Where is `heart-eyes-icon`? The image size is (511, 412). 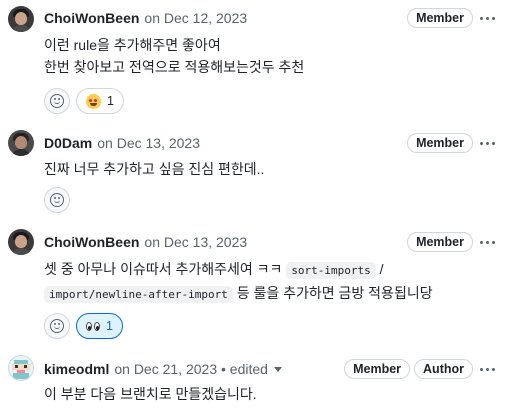 heart-eyes-icon is located at coordinates (93, 101).